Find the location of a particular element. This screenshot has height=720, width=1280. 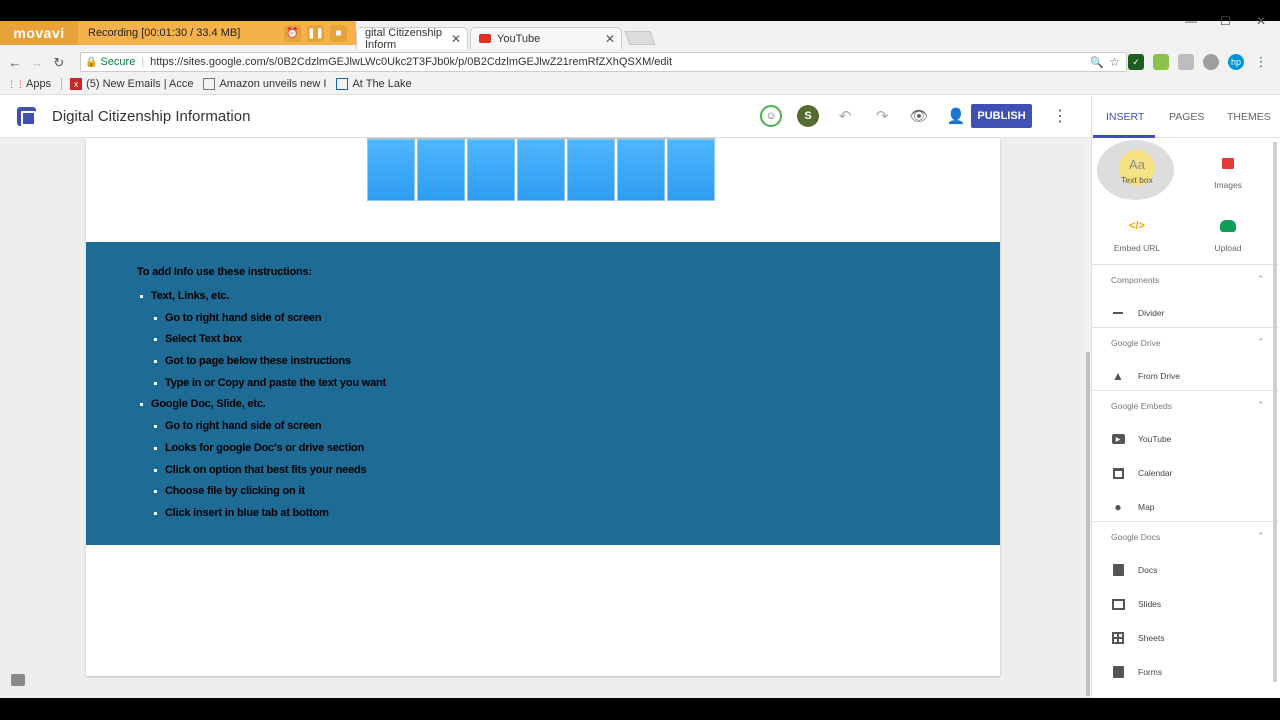

images-label: Images is located at coordinates (1228, 185).